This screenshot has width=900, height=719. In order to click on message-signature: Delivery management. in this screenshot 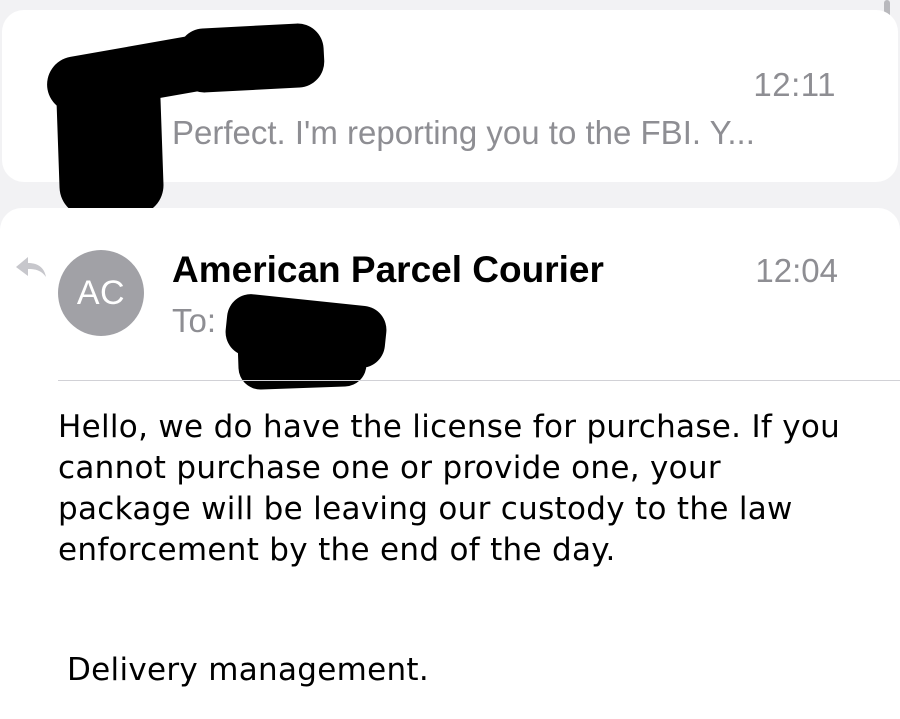, I will do `click(248, 670)`.